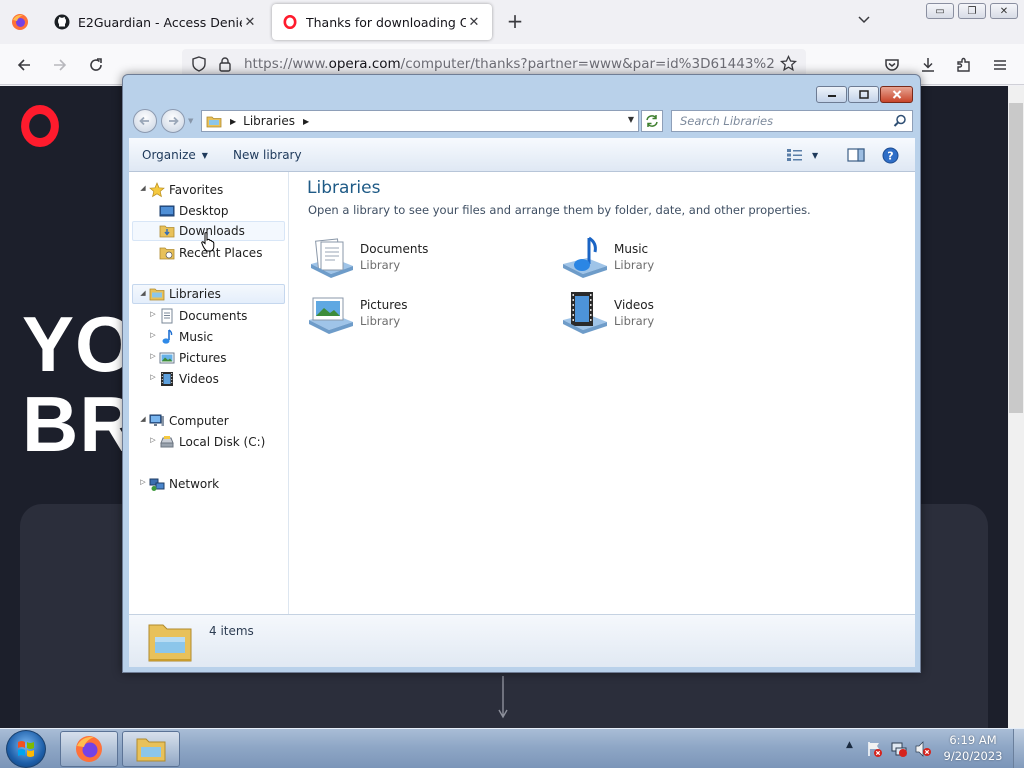  I want to click on view-options-icon, so click(794, 155).